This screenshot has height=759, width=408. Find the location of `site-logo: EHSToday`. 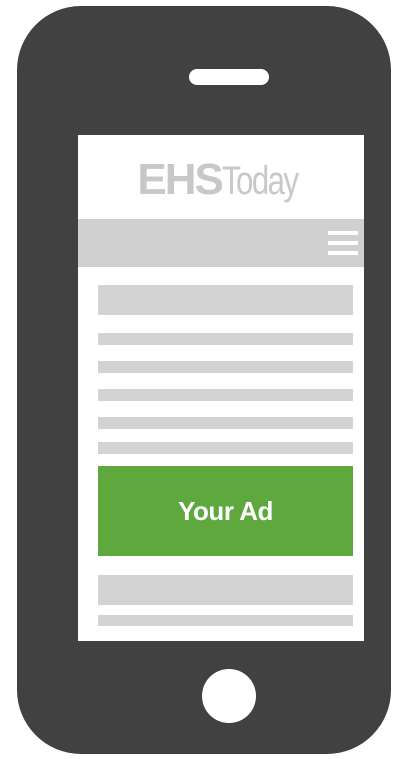

site-logo: EHSToday is located at coordinates (221, 180).